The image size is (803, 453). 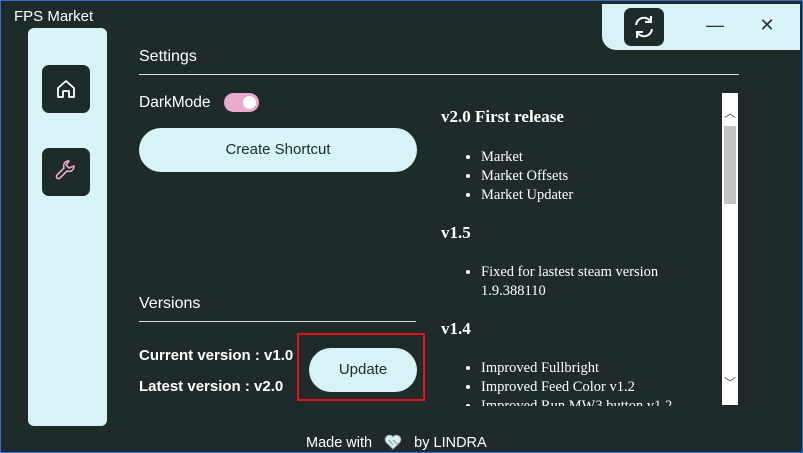 What do you see at coordinates (715, 25) in the screenshot?
I see `minimize-button: —` at bounding box center [715, 25].